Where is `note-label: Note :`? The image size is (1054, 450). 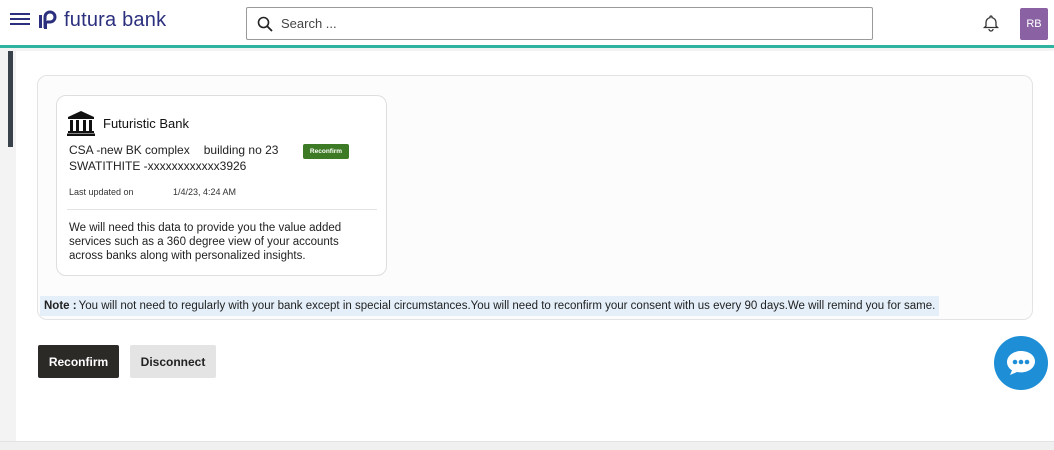
note-label: Note : is located at coordinates (60, 306).